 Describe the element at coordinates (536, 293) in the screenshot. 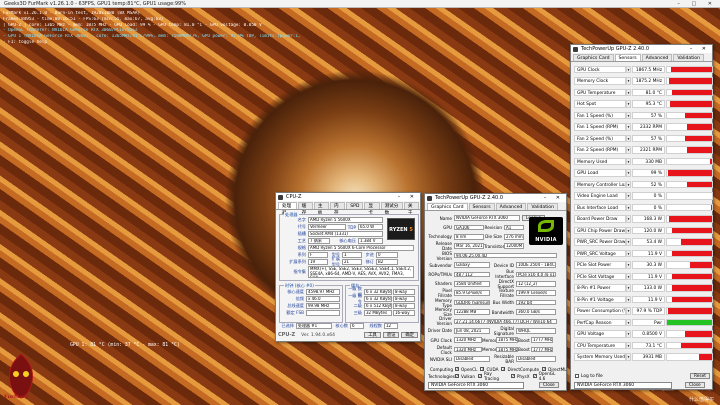

I see `gpuz-row-value2: 199.9 GTexel/s` at that location.